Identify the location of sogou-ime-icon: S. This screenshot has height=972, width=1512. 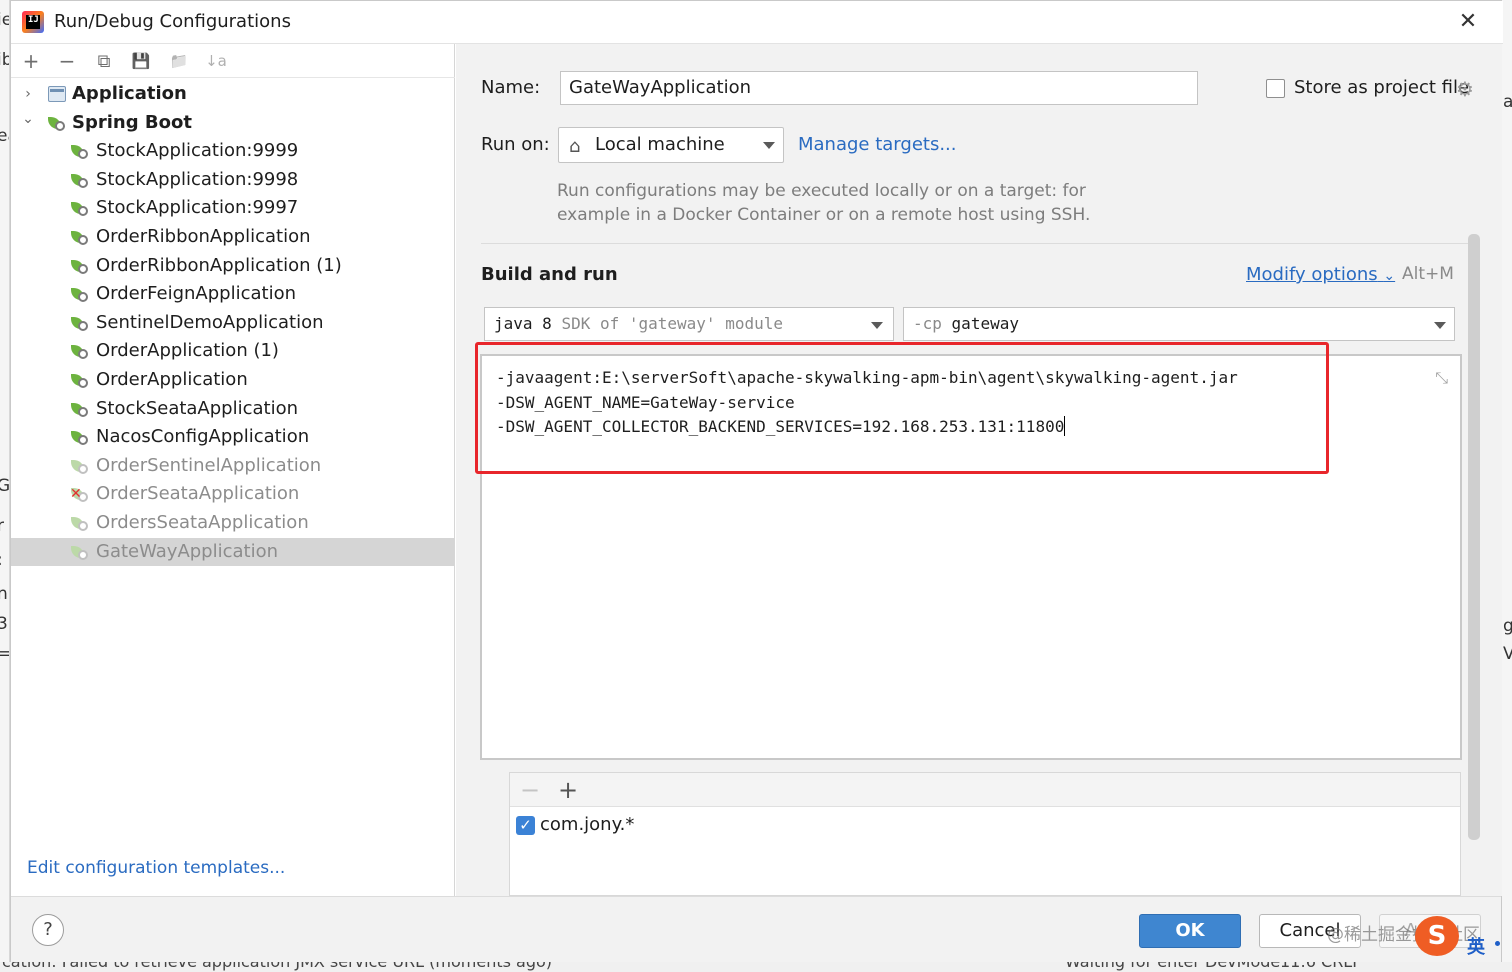
(1437, 936).